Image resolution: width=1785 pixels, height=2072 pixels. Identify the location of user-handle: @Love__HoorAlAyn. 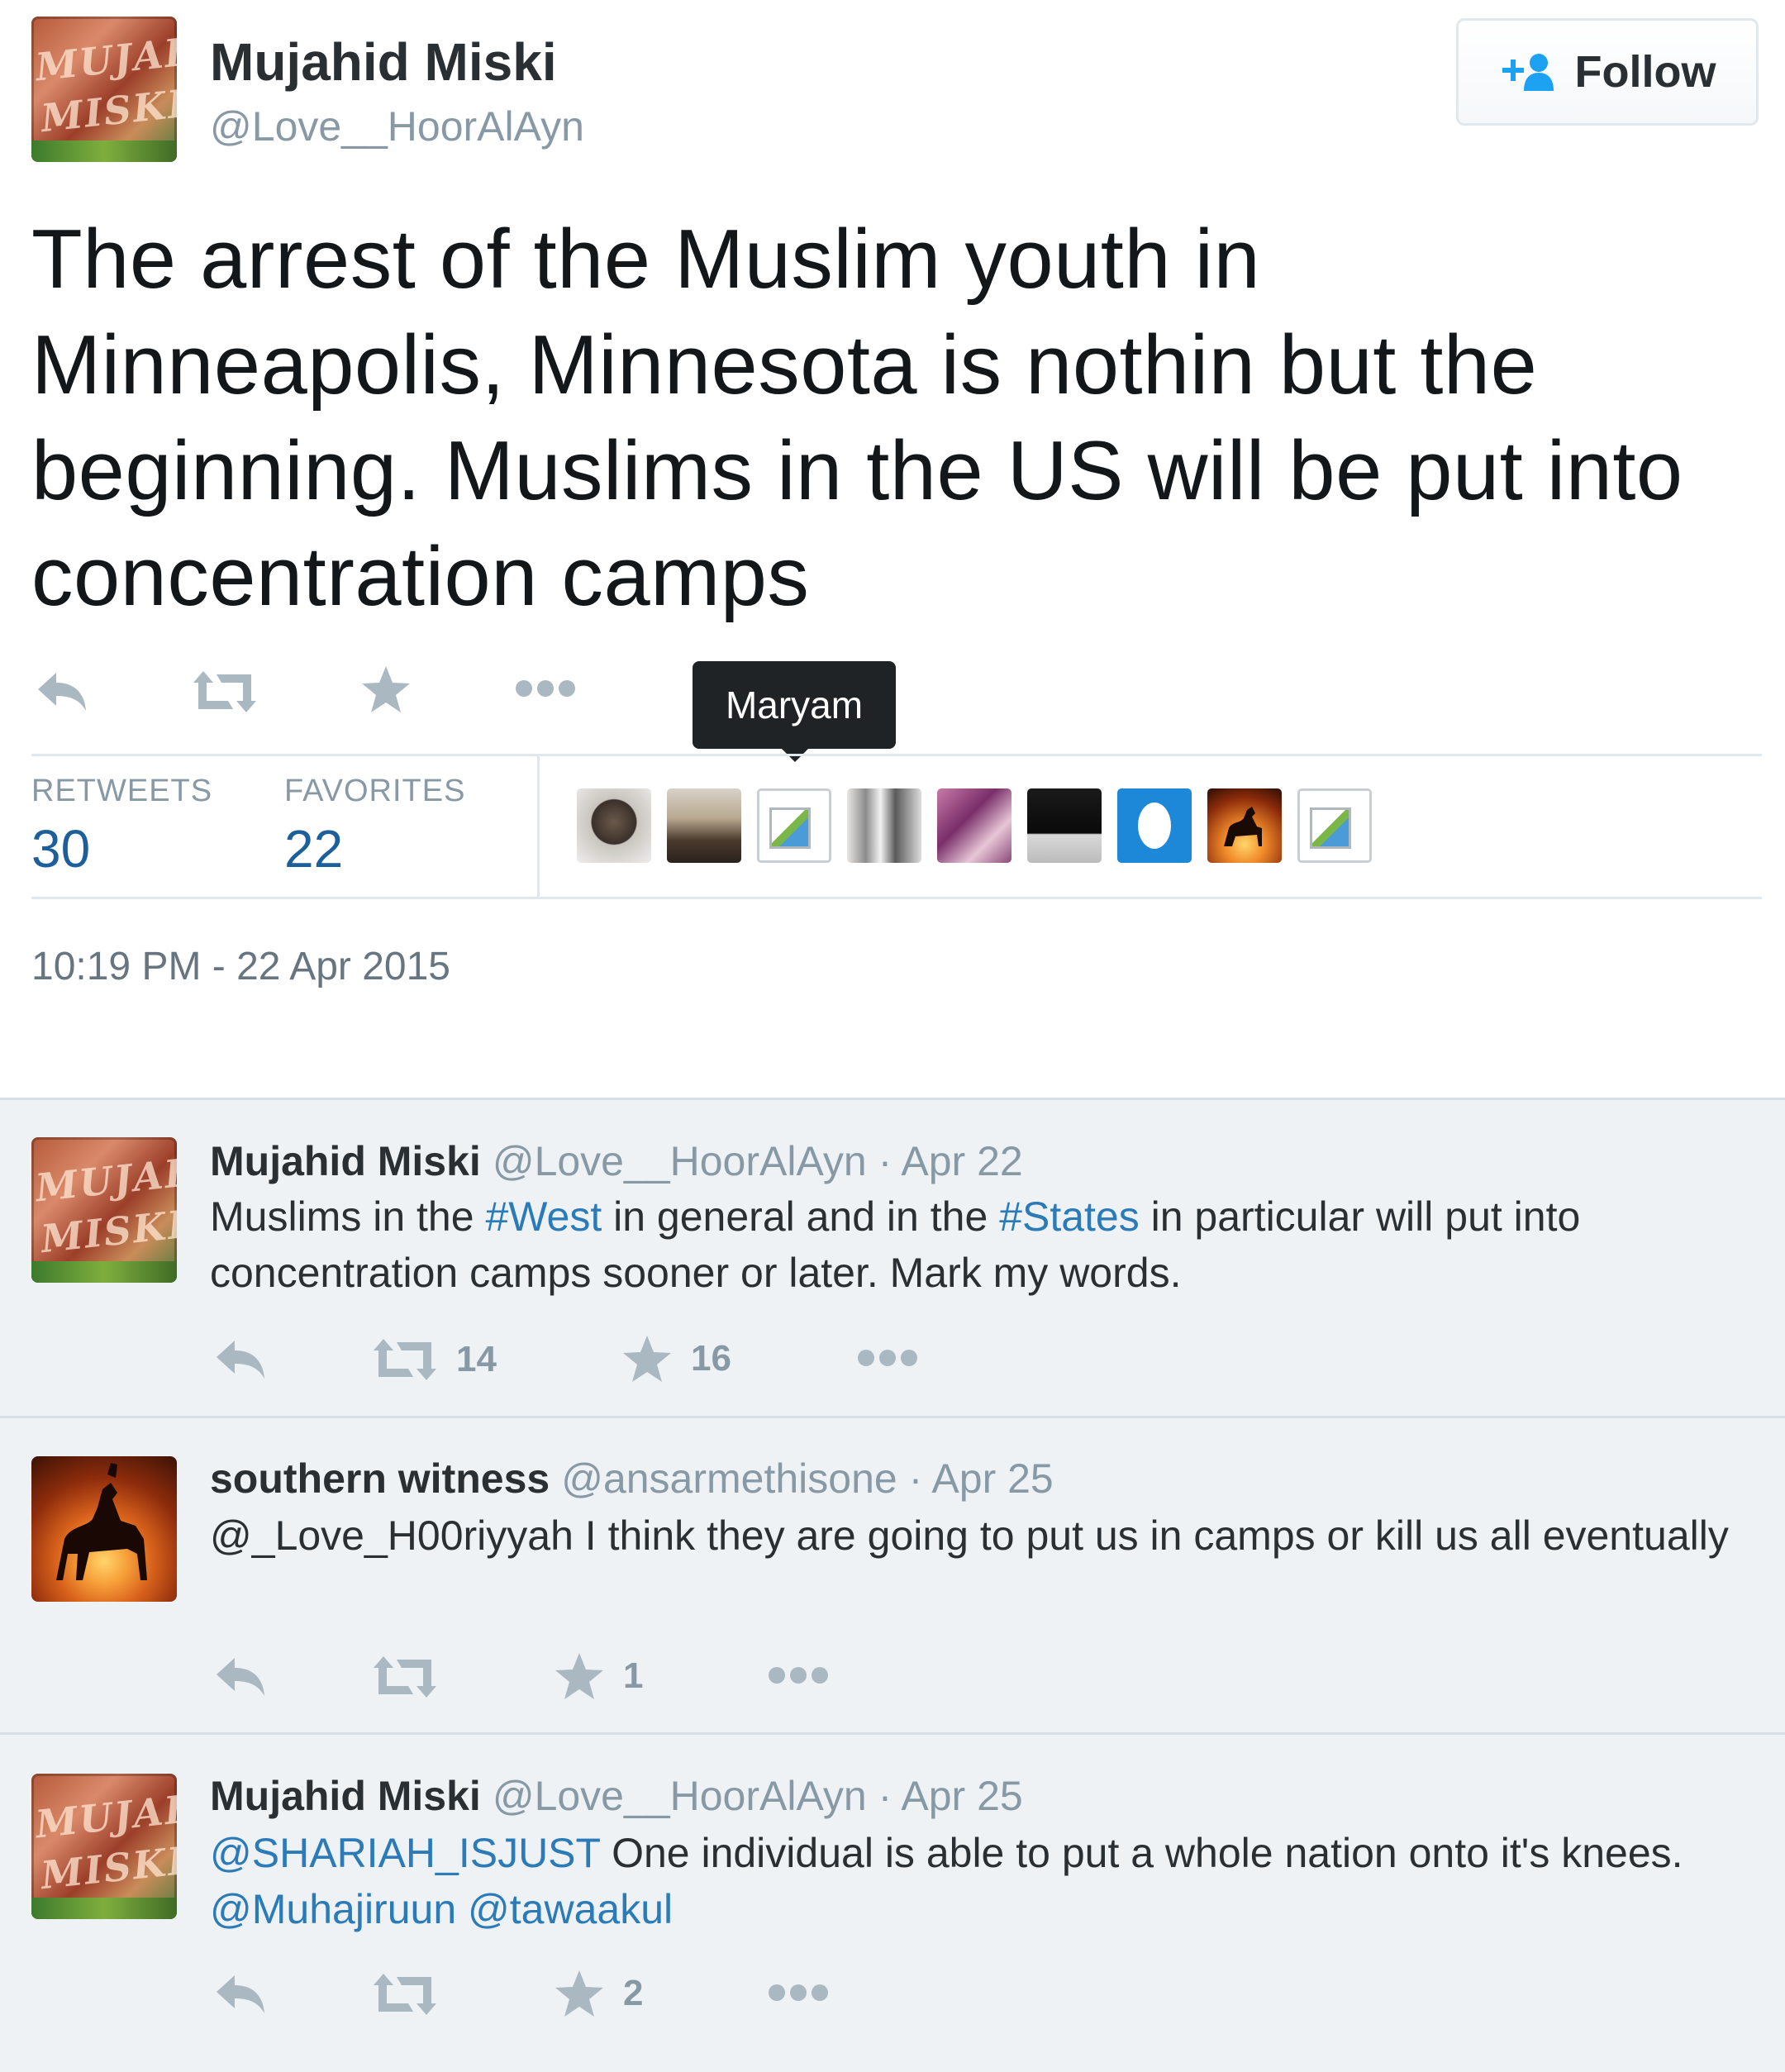
(397, 126).